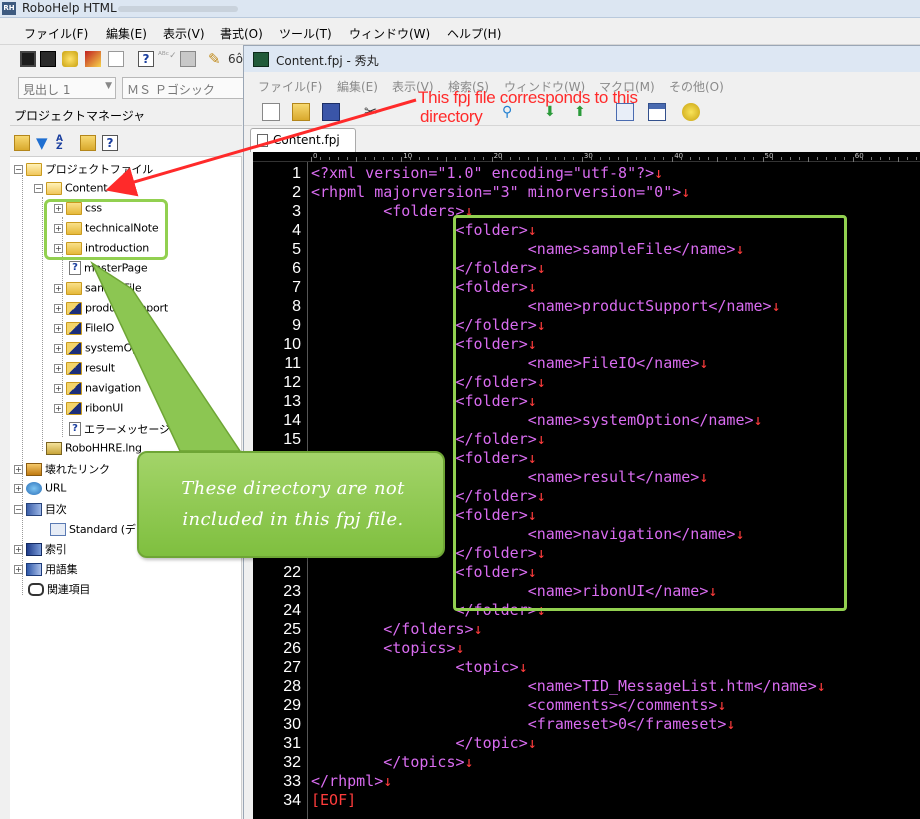 This screenshot has height=819, width=920. What do you see at coordinates (110, 143) in the screenshot?
I see `new-topic-icon: ?` at bounding box center [110, 143].